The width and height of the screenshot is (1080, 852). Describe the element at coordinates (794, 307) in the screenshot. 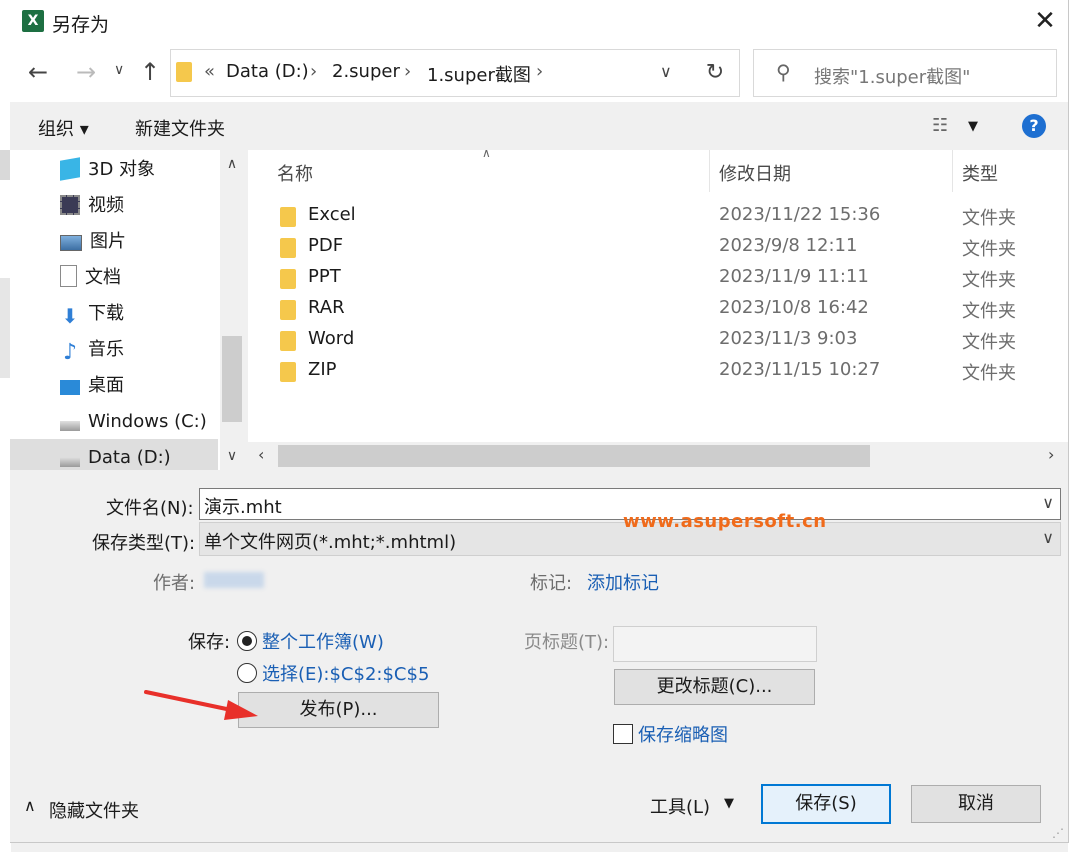

I see `file-date: 2023/10/8 16:42` at that location.